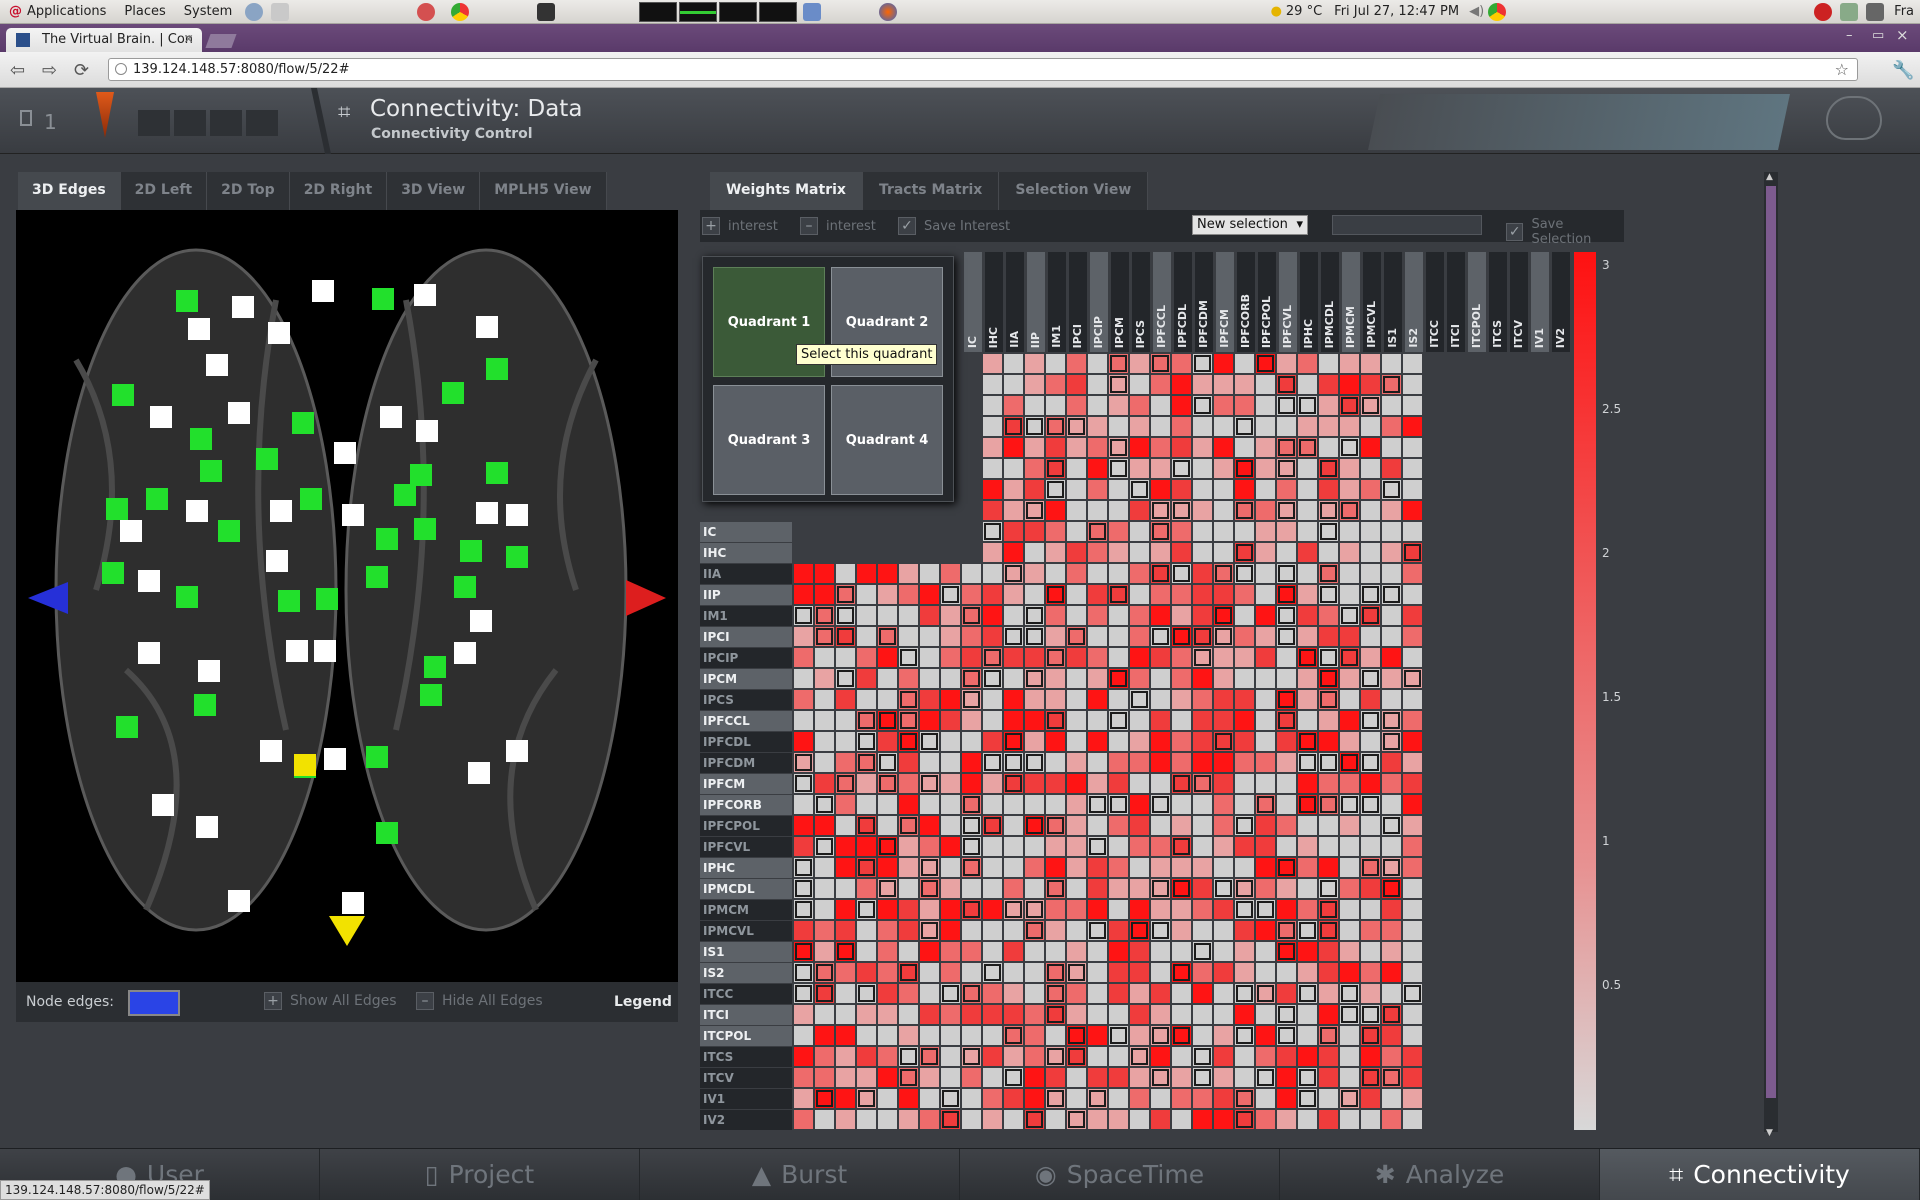 This screenshot has width=1920, height=1200. What do you see at coordinates (746, 805) in the screenshot?
I see `row-label: IPFCORB` at bounding box center [746, 805].